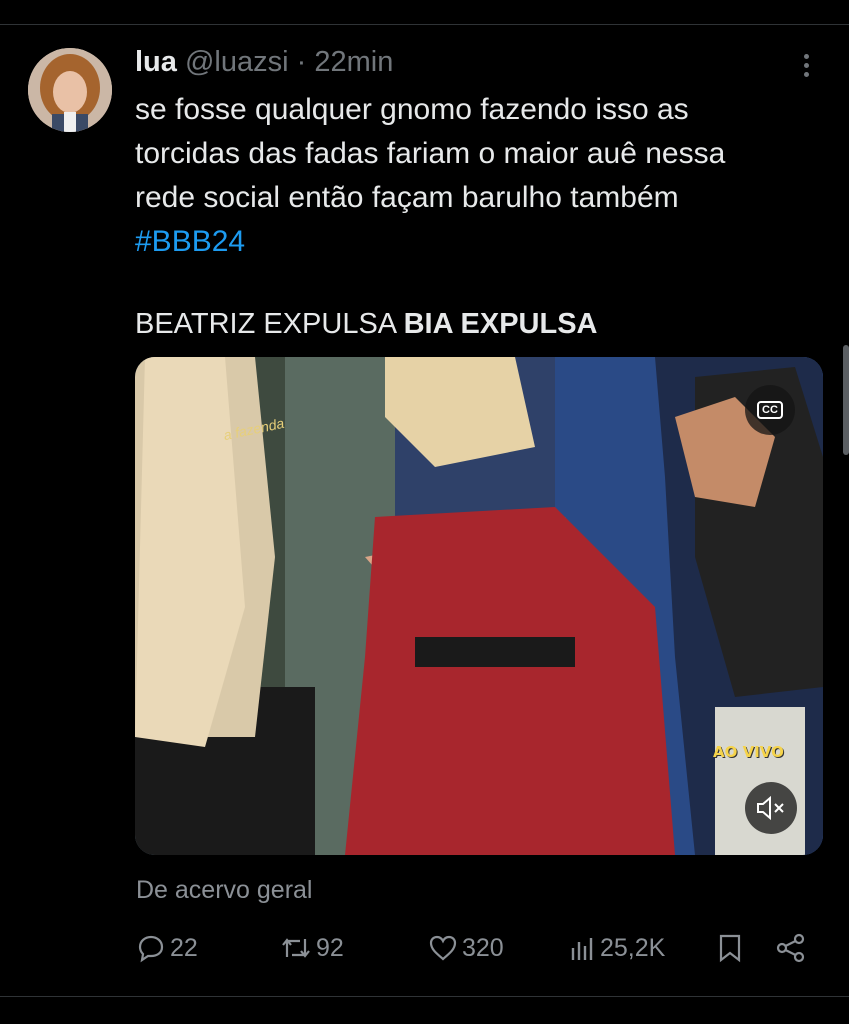  Describe the element at coordinates (424, 996) in the screenshot. I see `bottom-divider` at that location.